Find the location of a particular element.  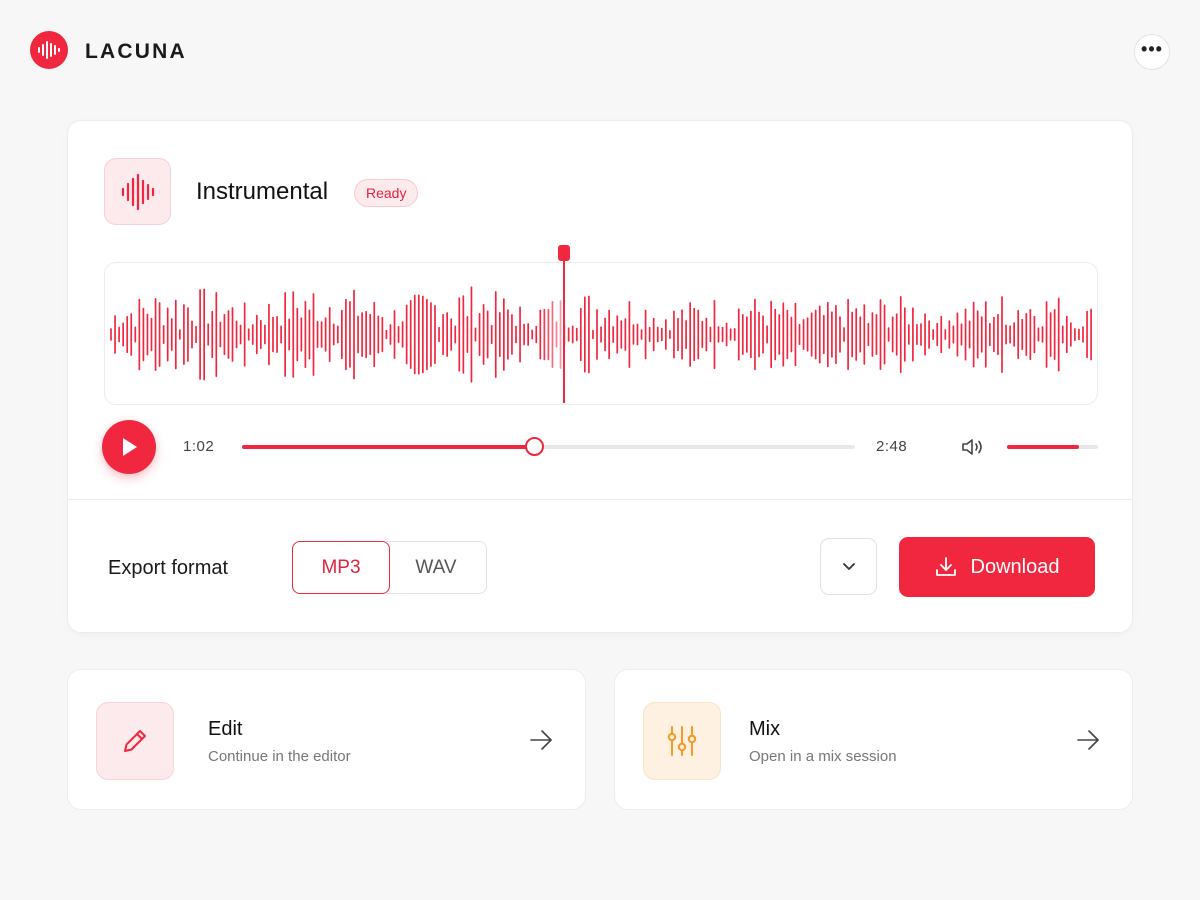

waveform-display is located at coordinates (601, 333).